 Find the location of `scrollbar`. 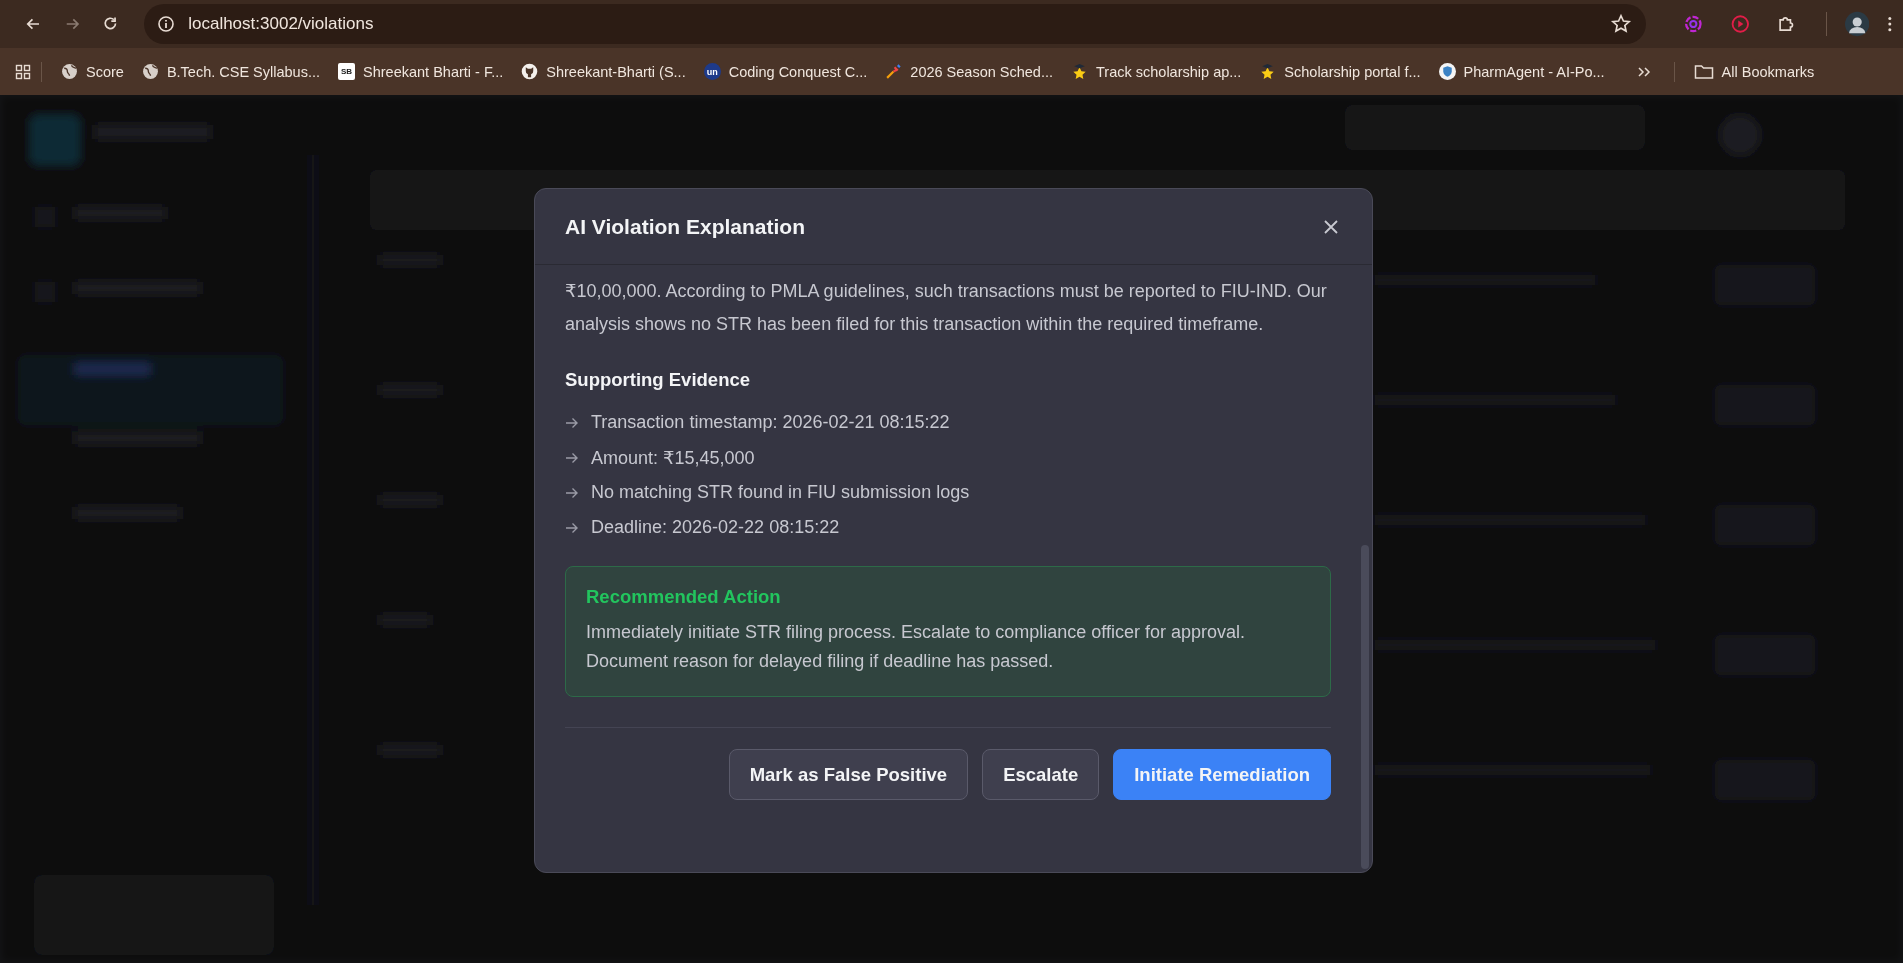

scrollbar is located at coordinates (1365, 707).